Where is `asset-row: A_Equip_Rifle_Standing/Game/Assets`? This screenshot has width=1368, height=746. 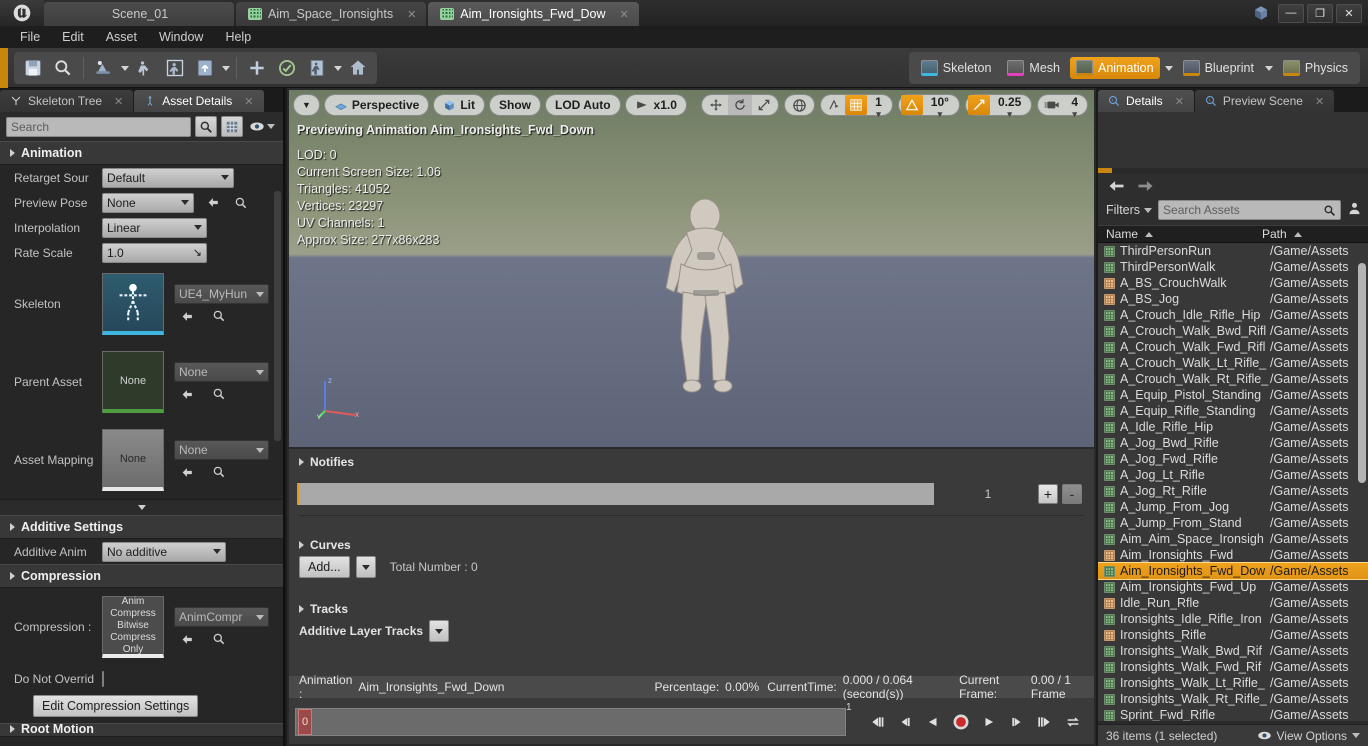
asset-row: A_Equip_Rifle_Standing/Game/Assets is located at coordinates (1233, 411).